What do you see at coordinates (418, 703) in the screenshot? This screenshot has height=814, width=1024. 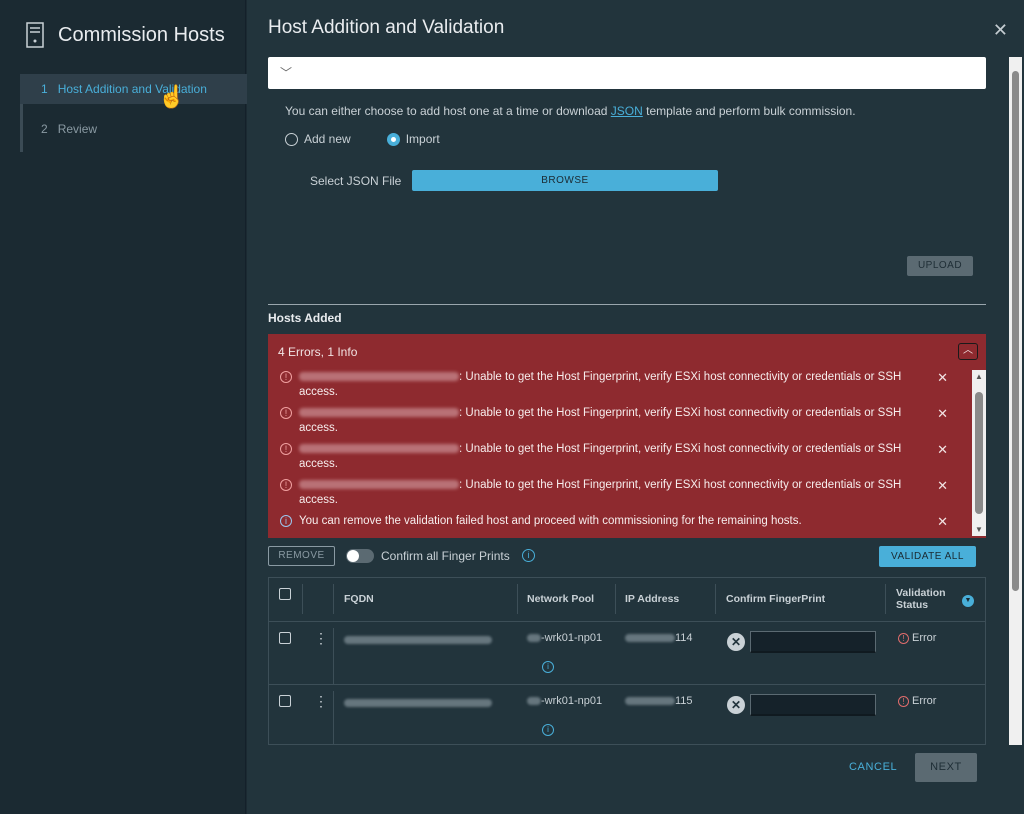 I see `fqdn-value` at bounding box center [418, 703].